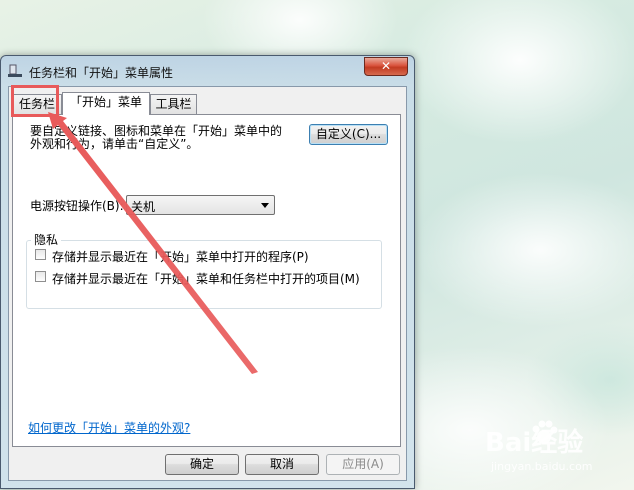 The height and width of the screenshot is (490, 634). I want to click on tab-toolbars-label: 工具栏, so click(173, 104).